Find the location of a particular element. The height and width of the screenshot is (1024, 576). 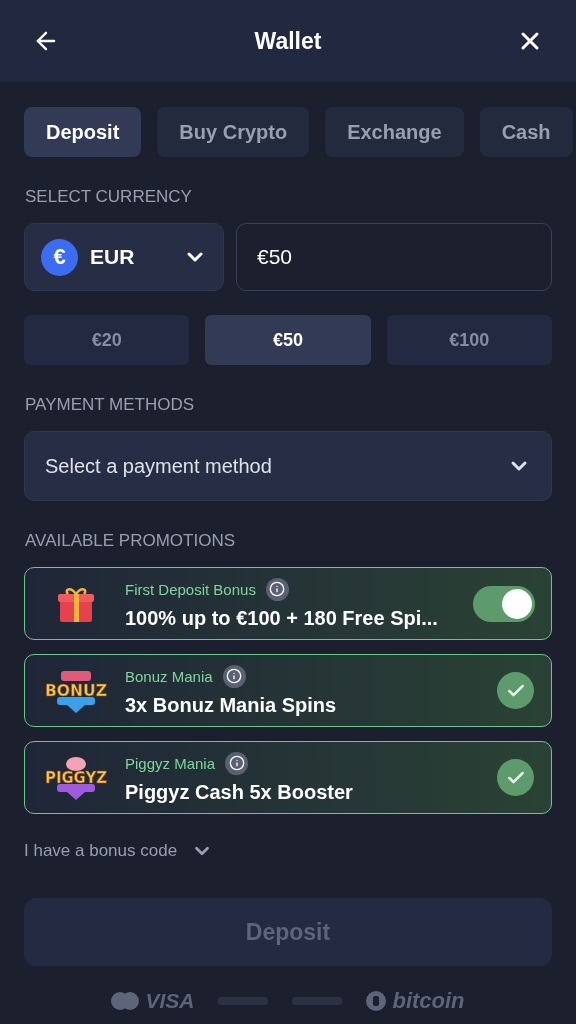

currency-select: € EUR is located at coordinates (124, 257).